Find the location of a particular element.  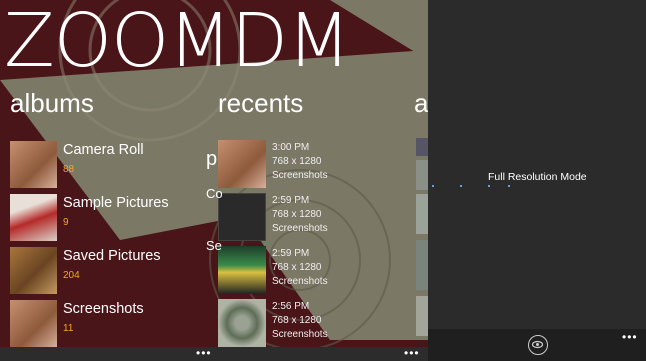

view-mode-button is located at coordinates (538, 345).